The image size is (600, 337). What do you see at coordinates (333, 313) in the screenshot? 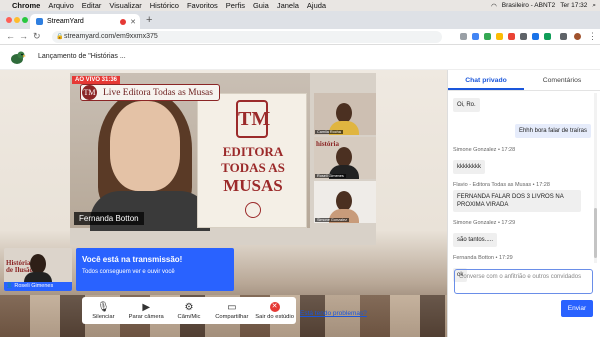
I see `troubleshooting-link: Está tendo problemas?` at bounding box center [333, 313].